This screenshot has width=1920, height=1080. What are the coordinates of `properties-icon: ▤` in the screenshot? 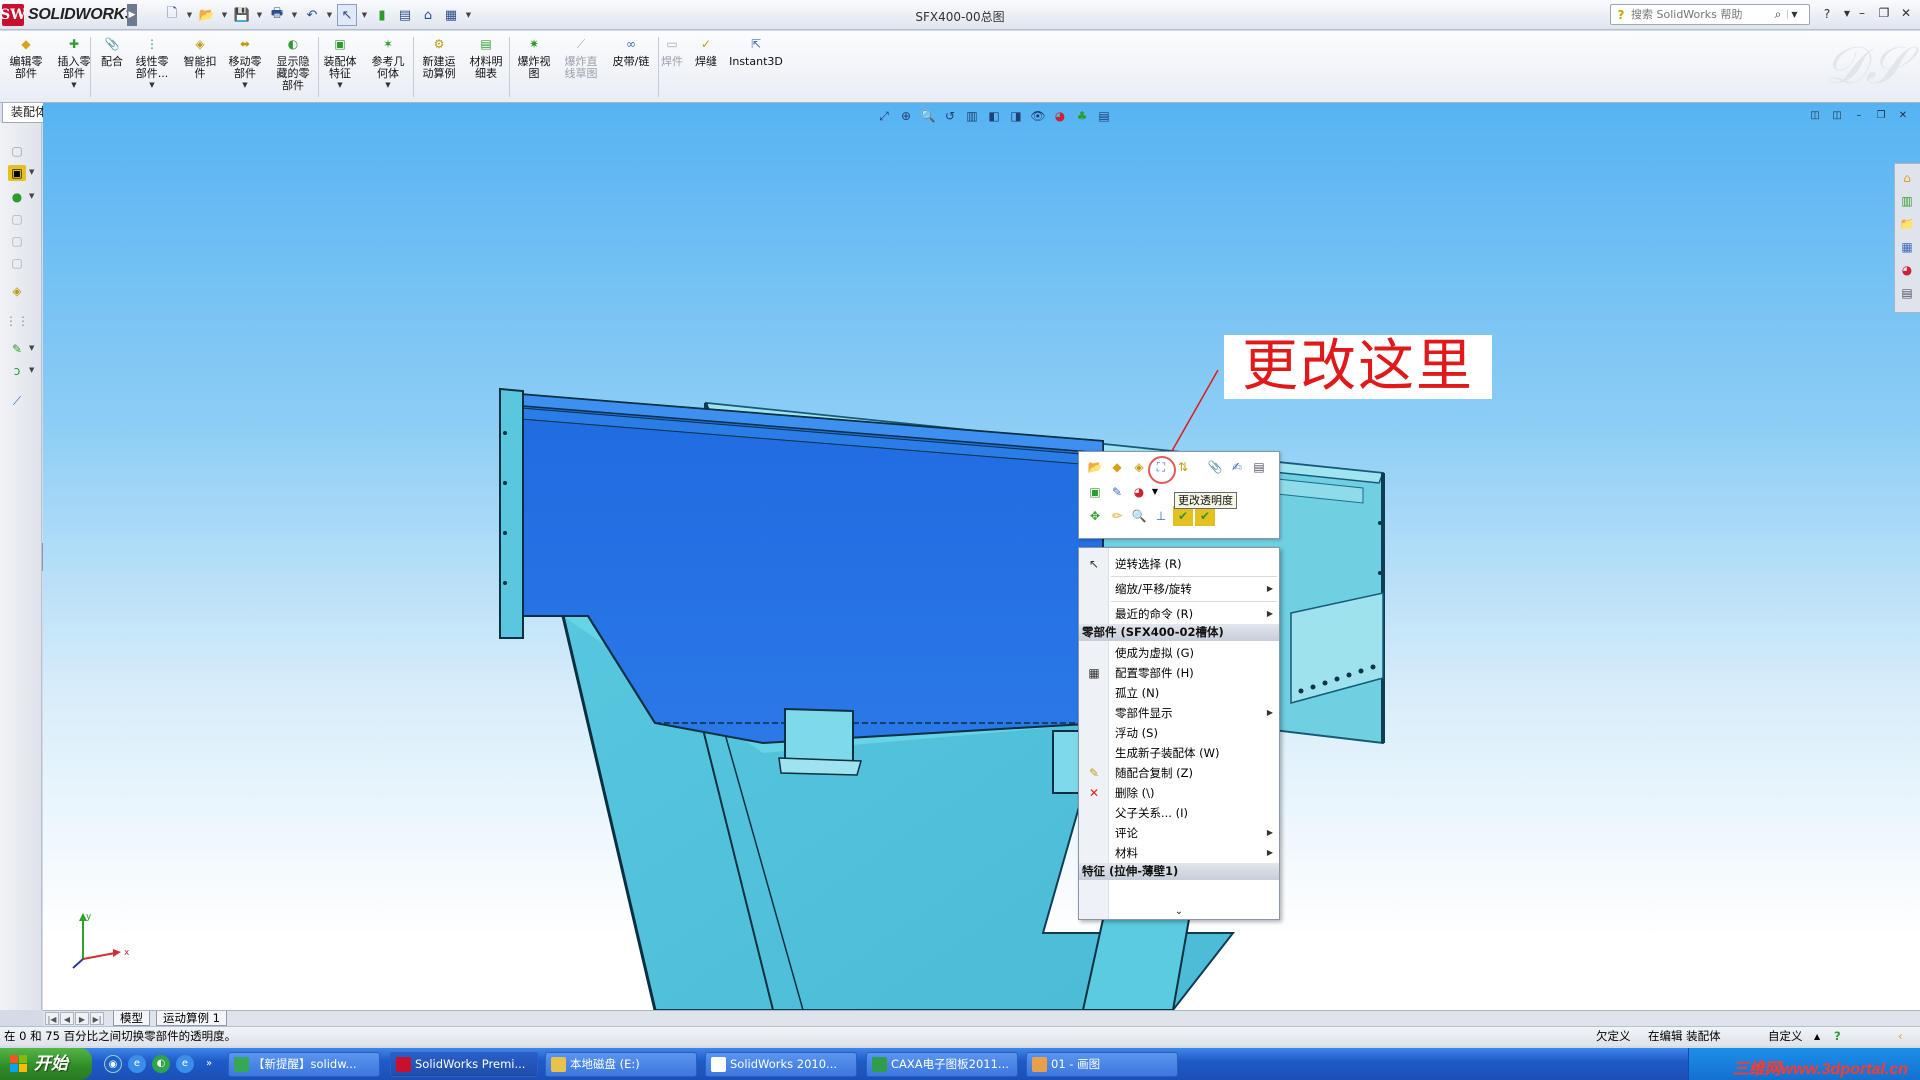 It's located at (1259, 467).